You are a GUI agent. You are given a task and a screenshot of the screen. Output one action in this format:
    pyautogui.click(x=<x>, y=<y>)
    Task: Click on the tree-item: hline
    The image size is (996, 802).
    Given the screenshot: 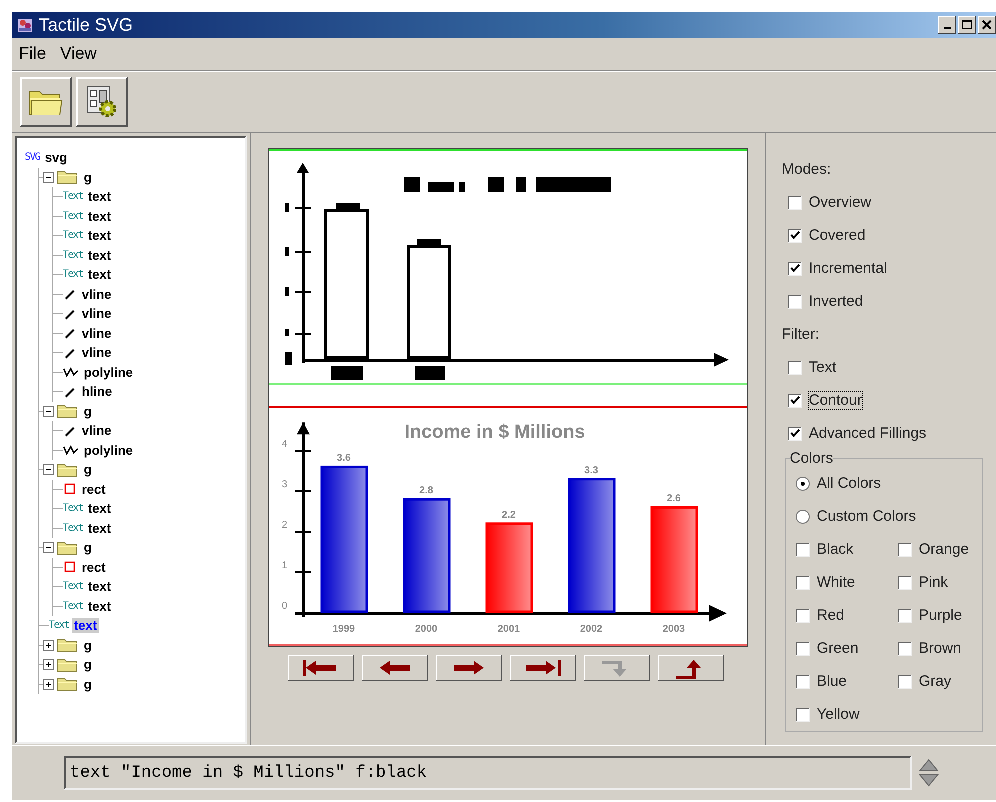 What is the action you would take?
    pyautogui.click(x=97, y=392)
    